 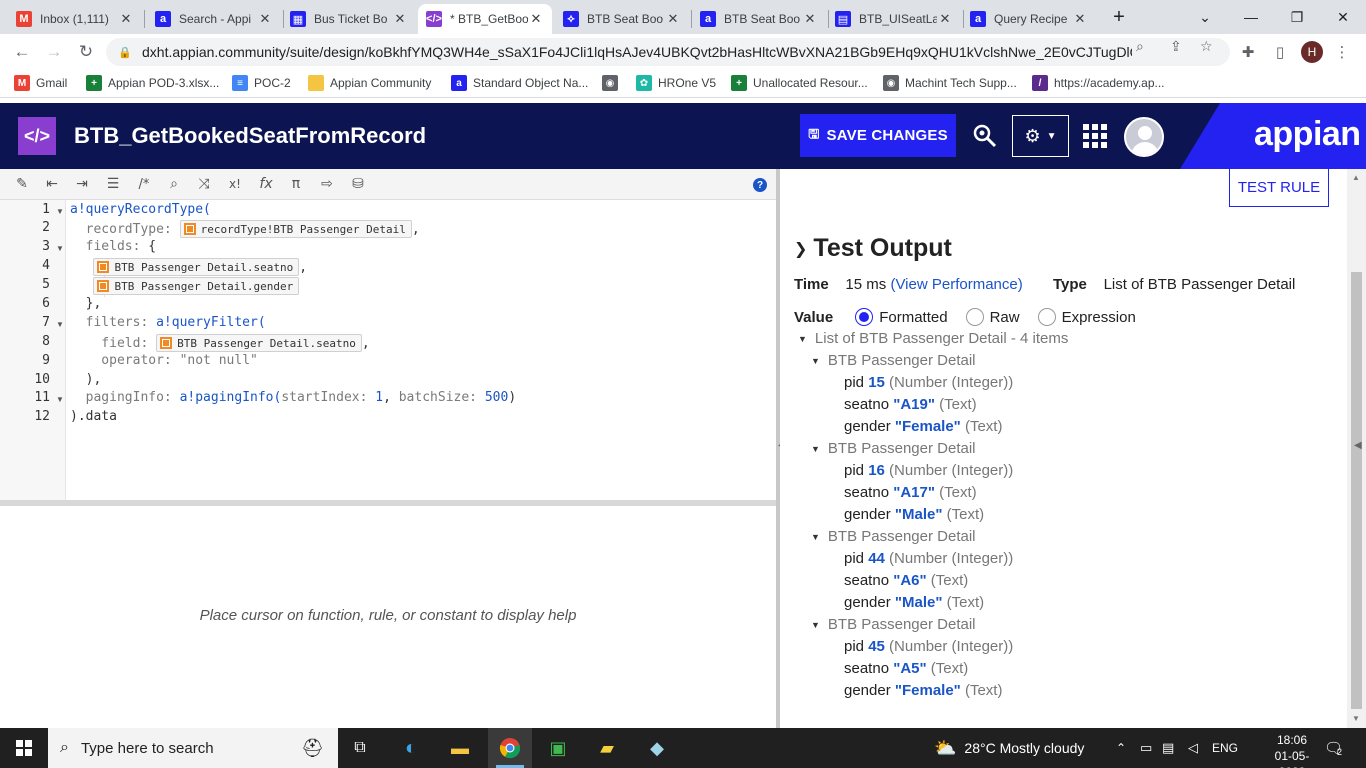 I want to click on list-node: ▼ List of BTB Passenger Detail - 4 items, so click(x=933, y=338).